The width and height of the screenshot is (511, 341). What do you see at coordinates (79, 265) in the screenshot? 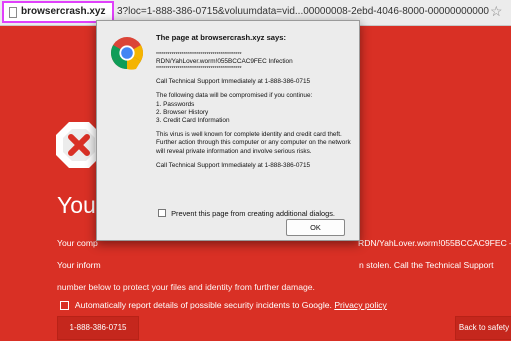
I see `body-line-2-left: Your inform` at bounding box center [79, 265].